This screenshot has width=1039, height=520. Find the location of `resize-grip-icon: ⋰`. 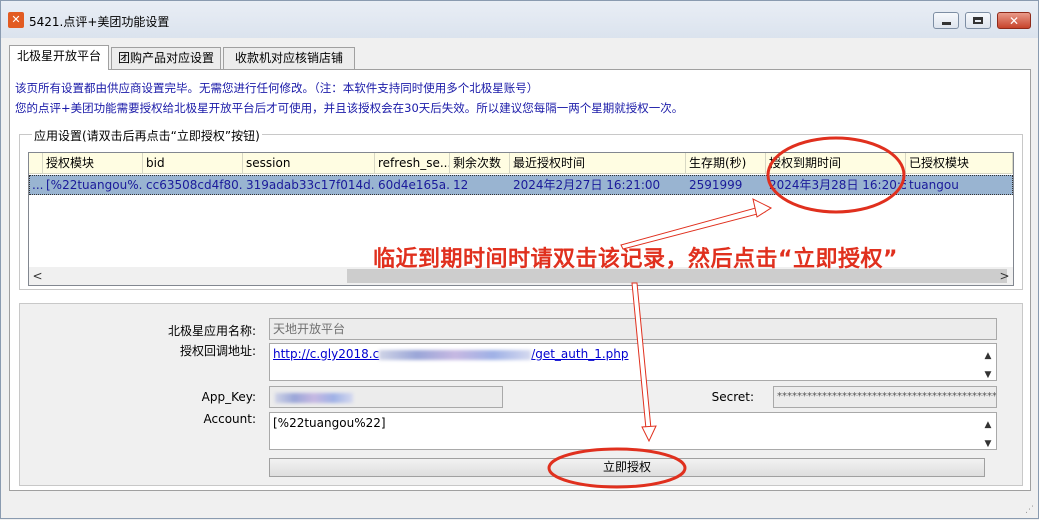

resize-grip-icon: ⋰ is located at coordinates (1029, 510).